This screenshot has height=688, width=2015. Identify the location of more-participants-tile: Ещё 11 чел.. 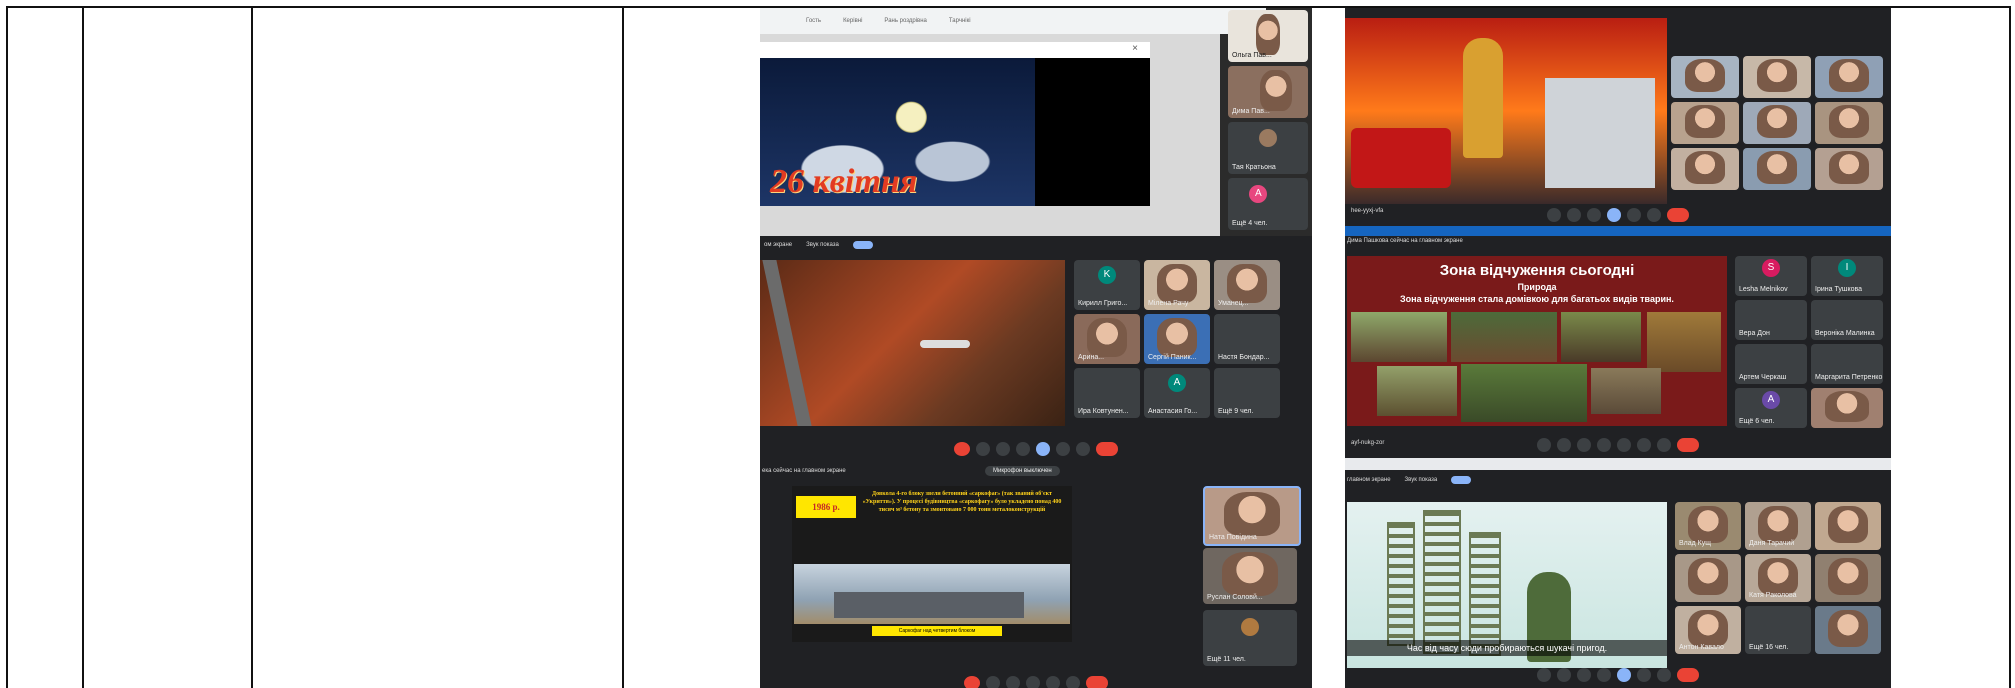
(1250, 638).